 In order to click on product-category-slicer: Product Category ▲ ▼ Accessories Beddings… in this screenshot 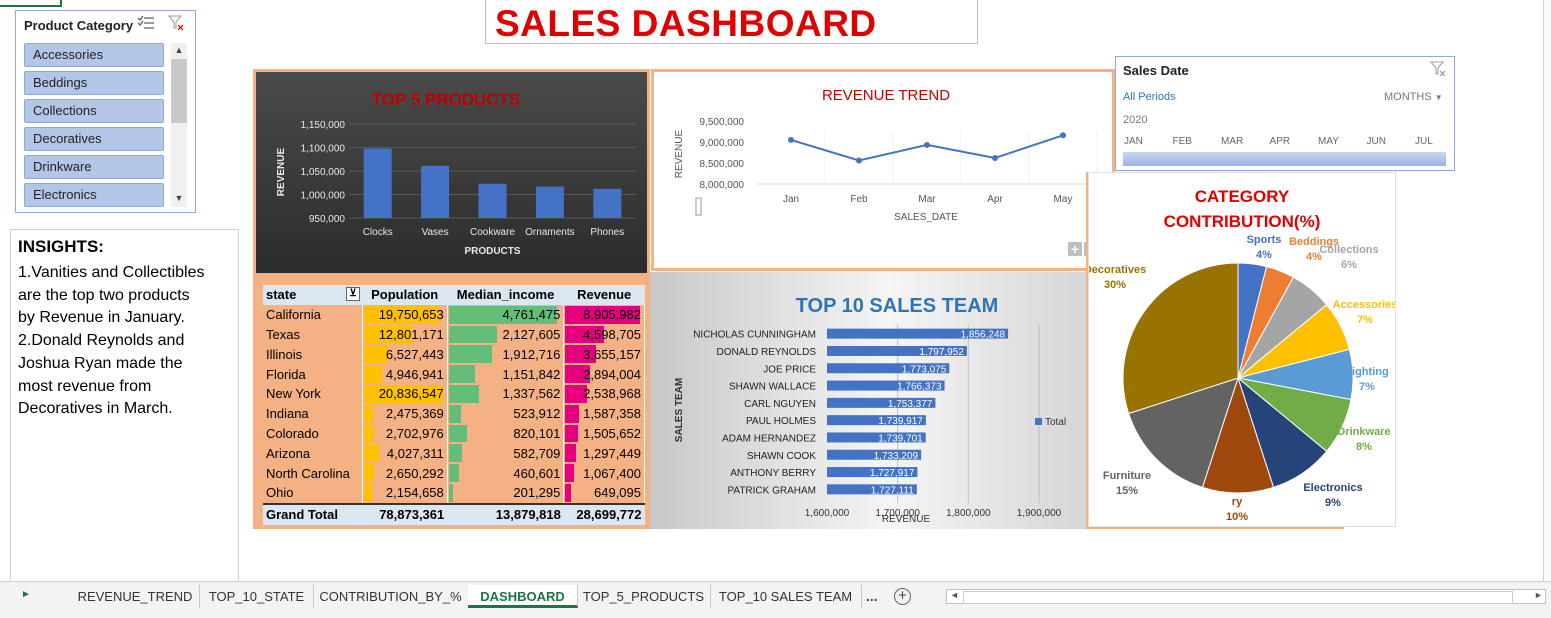, I will do `click(105, 111)`.